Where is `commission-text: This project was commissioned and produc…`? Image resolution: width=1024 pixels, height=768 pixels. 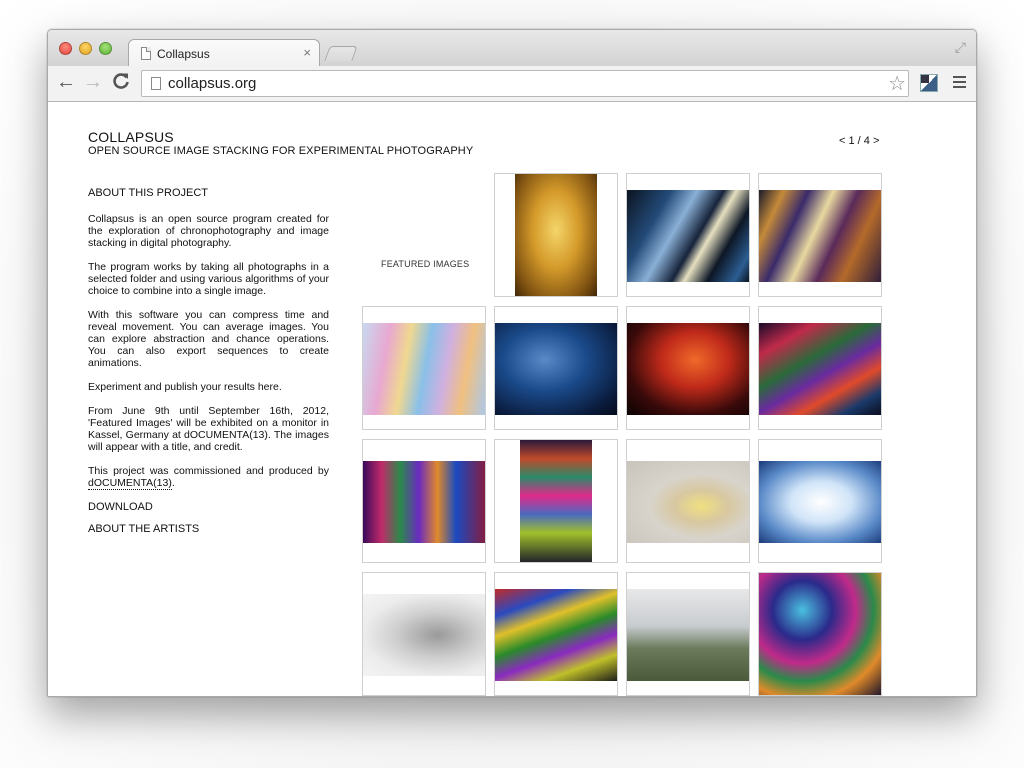 commission-text: This project was commissioned and produc… is located at coordinates (208, 471).